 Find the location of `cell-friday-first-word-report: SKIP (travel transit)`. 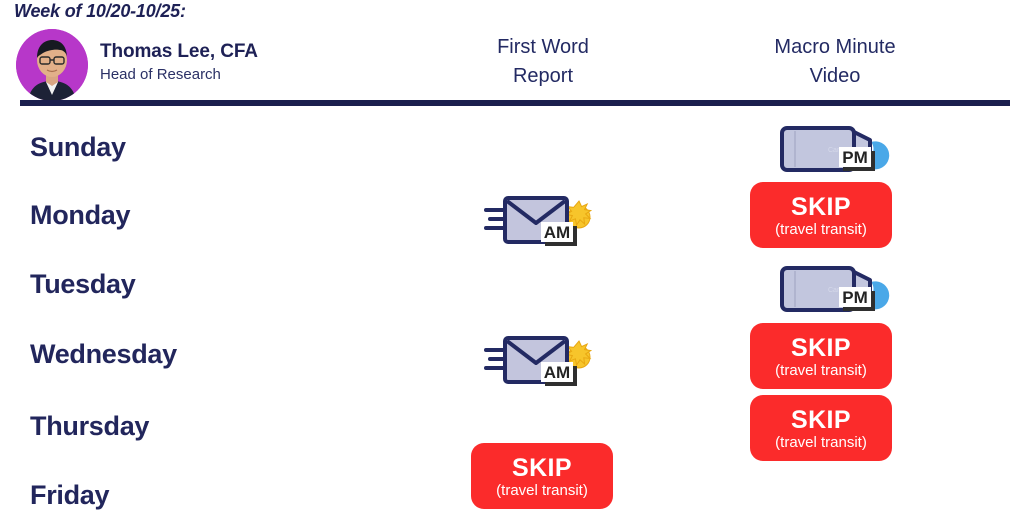

cell-friday-first-word-report: SKIP (travel transit) is located at coordinates (542, 476).